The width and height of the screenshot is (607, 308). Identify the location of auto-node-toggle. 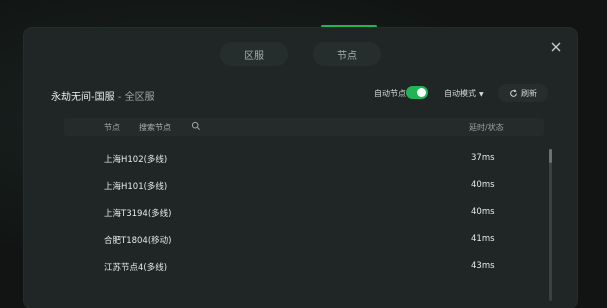
(417, 92).